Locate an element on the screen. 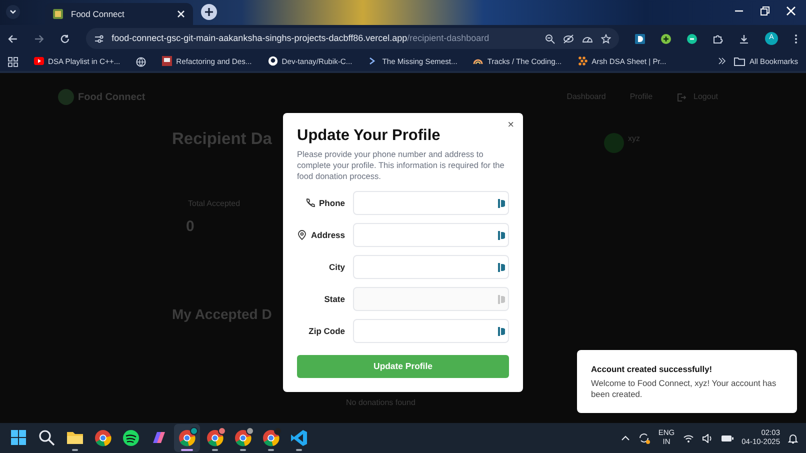 Image resolution: width=806 pixels, height=453 pixels. book-icon is located at coordinates (167, 61).